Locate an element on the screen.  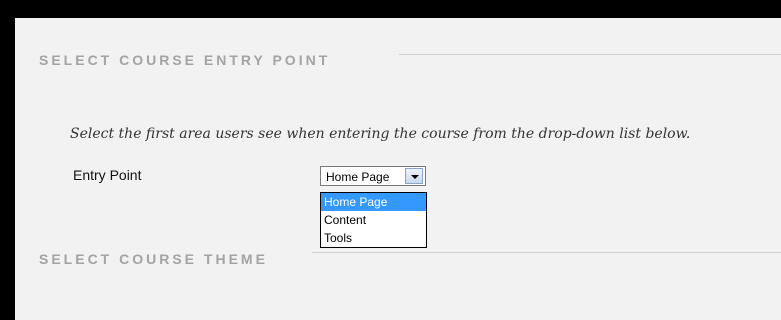
dropdown-option-home-page: Home Page is located at coordinates (373, 202).